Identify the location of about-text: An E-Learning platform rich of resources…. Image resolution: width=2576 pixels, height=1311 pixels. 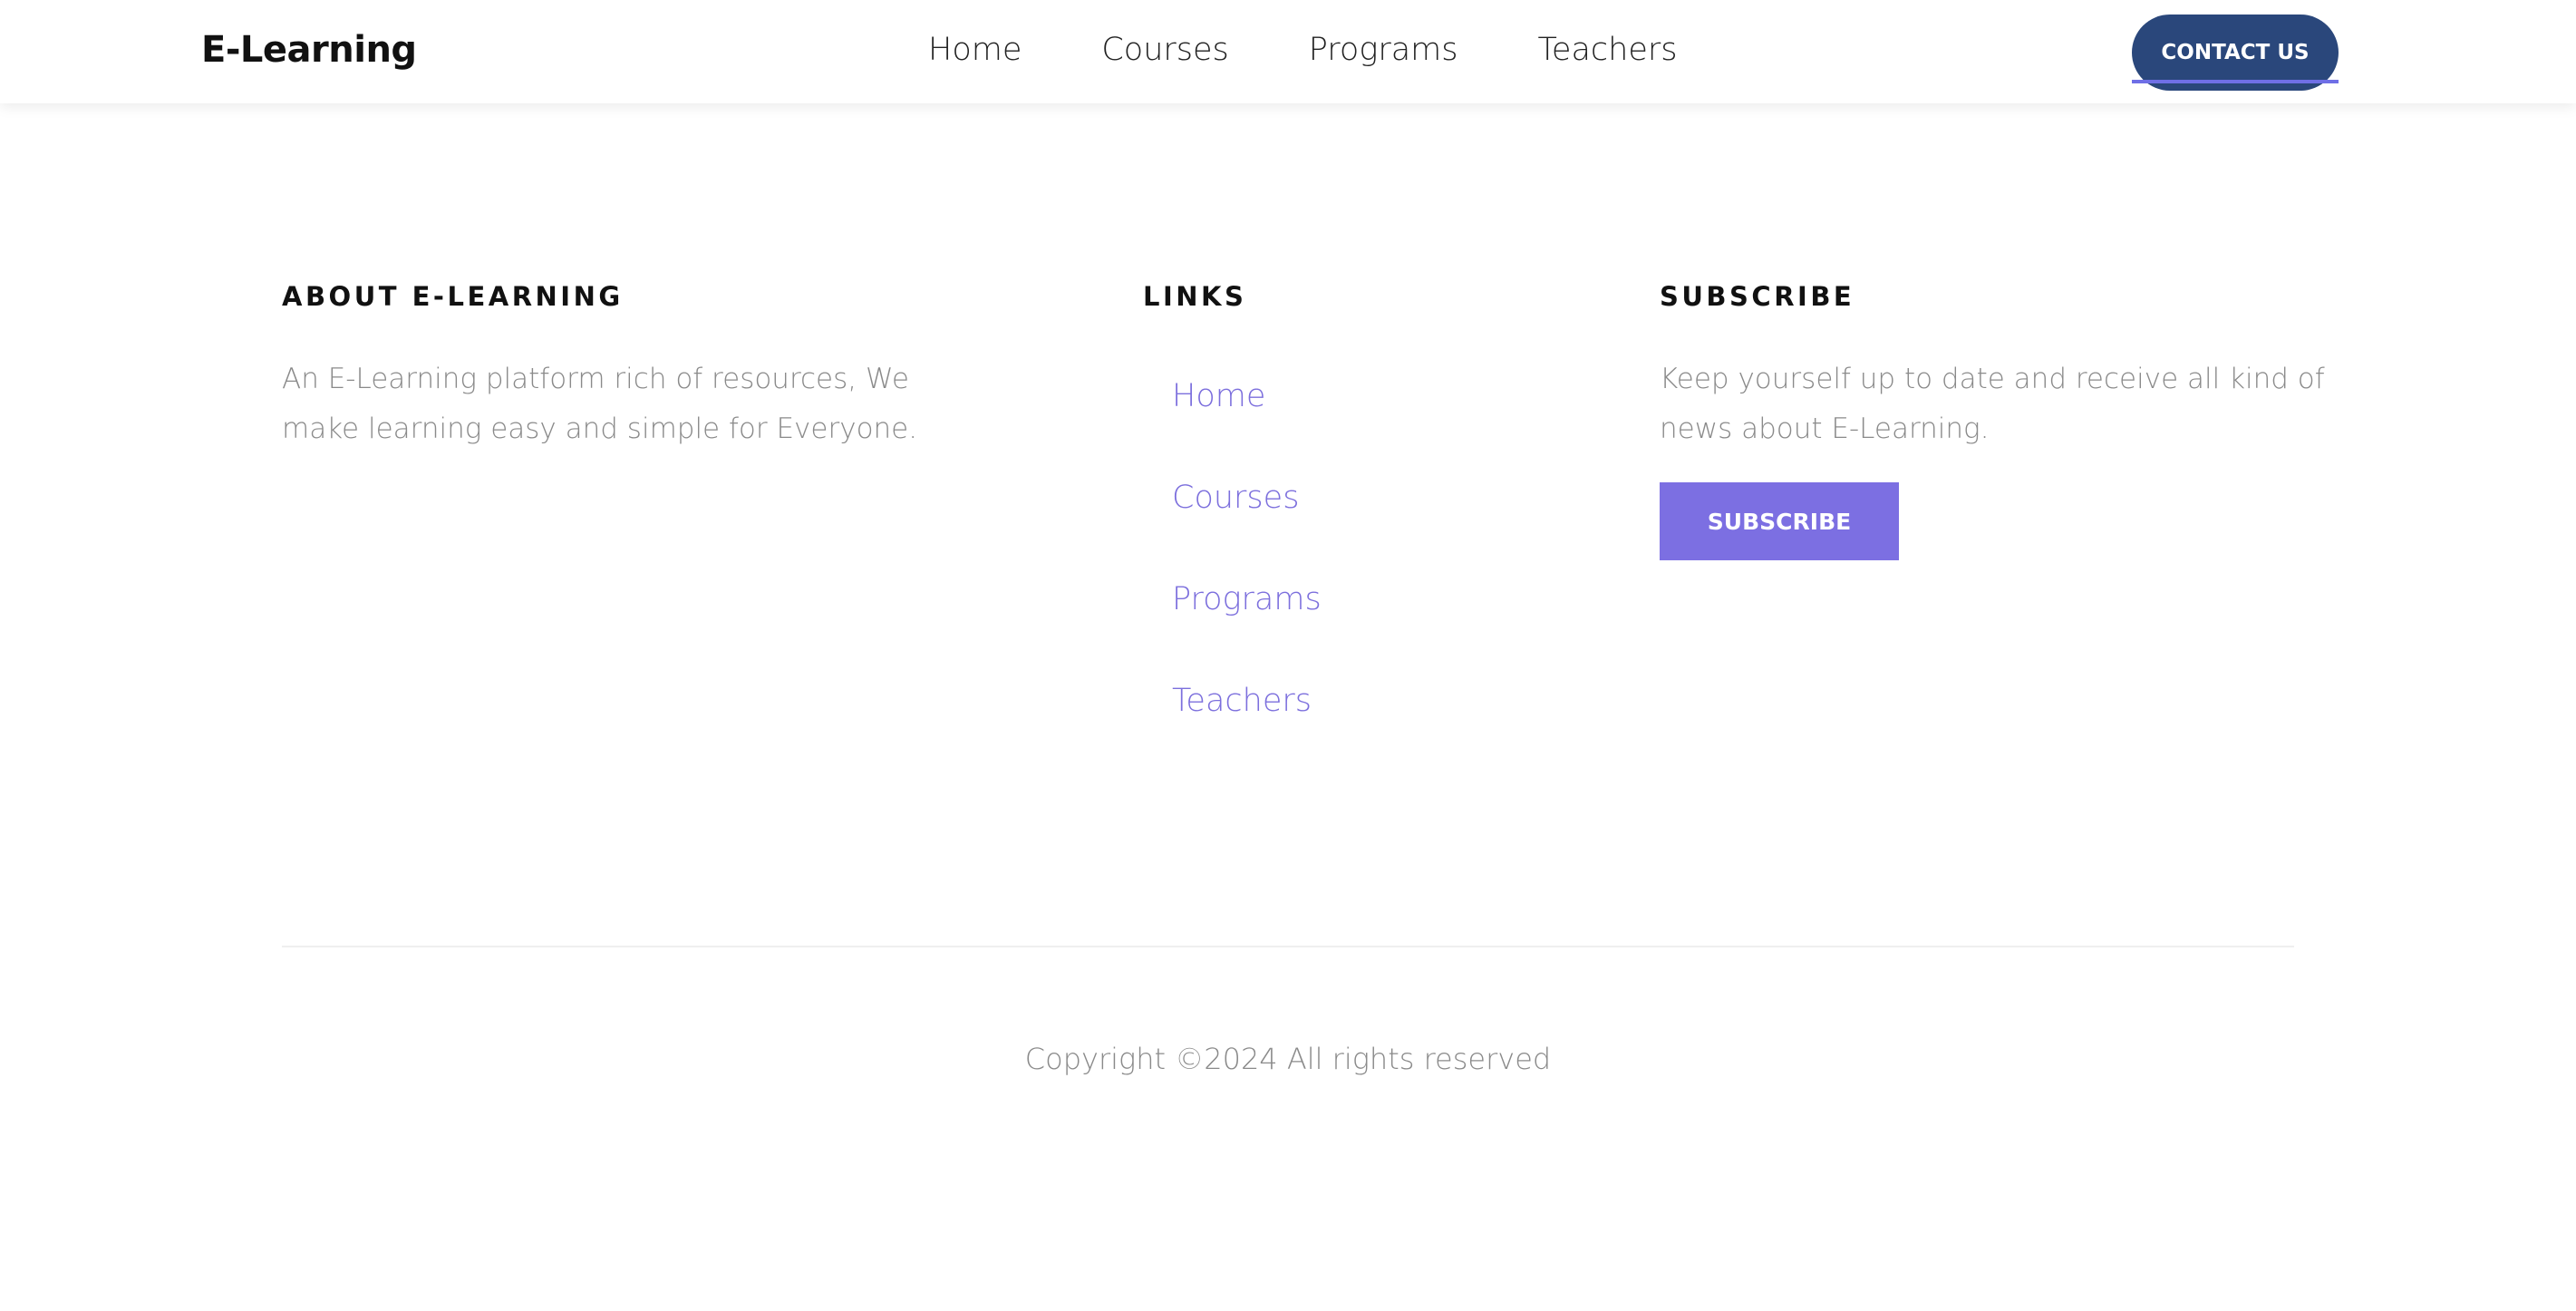
(626, 404).